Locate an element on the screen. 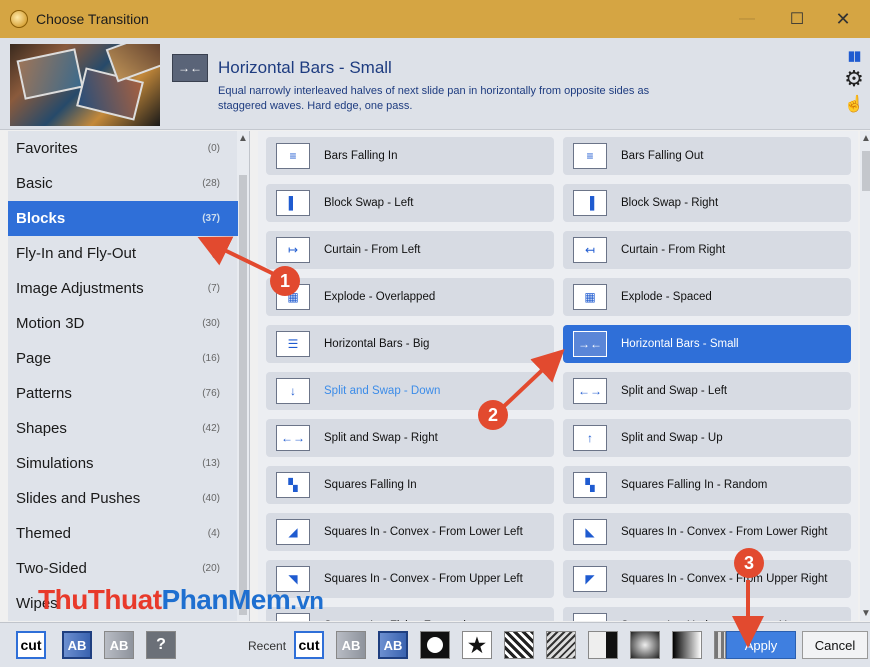 The width and height of the screenshot is (870, 667). recent-bars-icon is located at coordinates (720, 645).